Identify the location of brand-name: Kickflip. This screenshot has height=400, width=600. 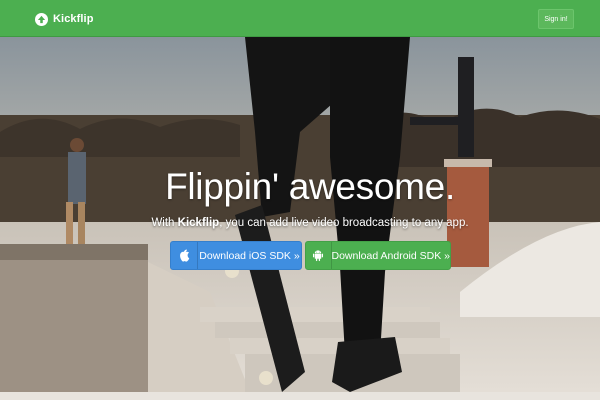
(73, 19).